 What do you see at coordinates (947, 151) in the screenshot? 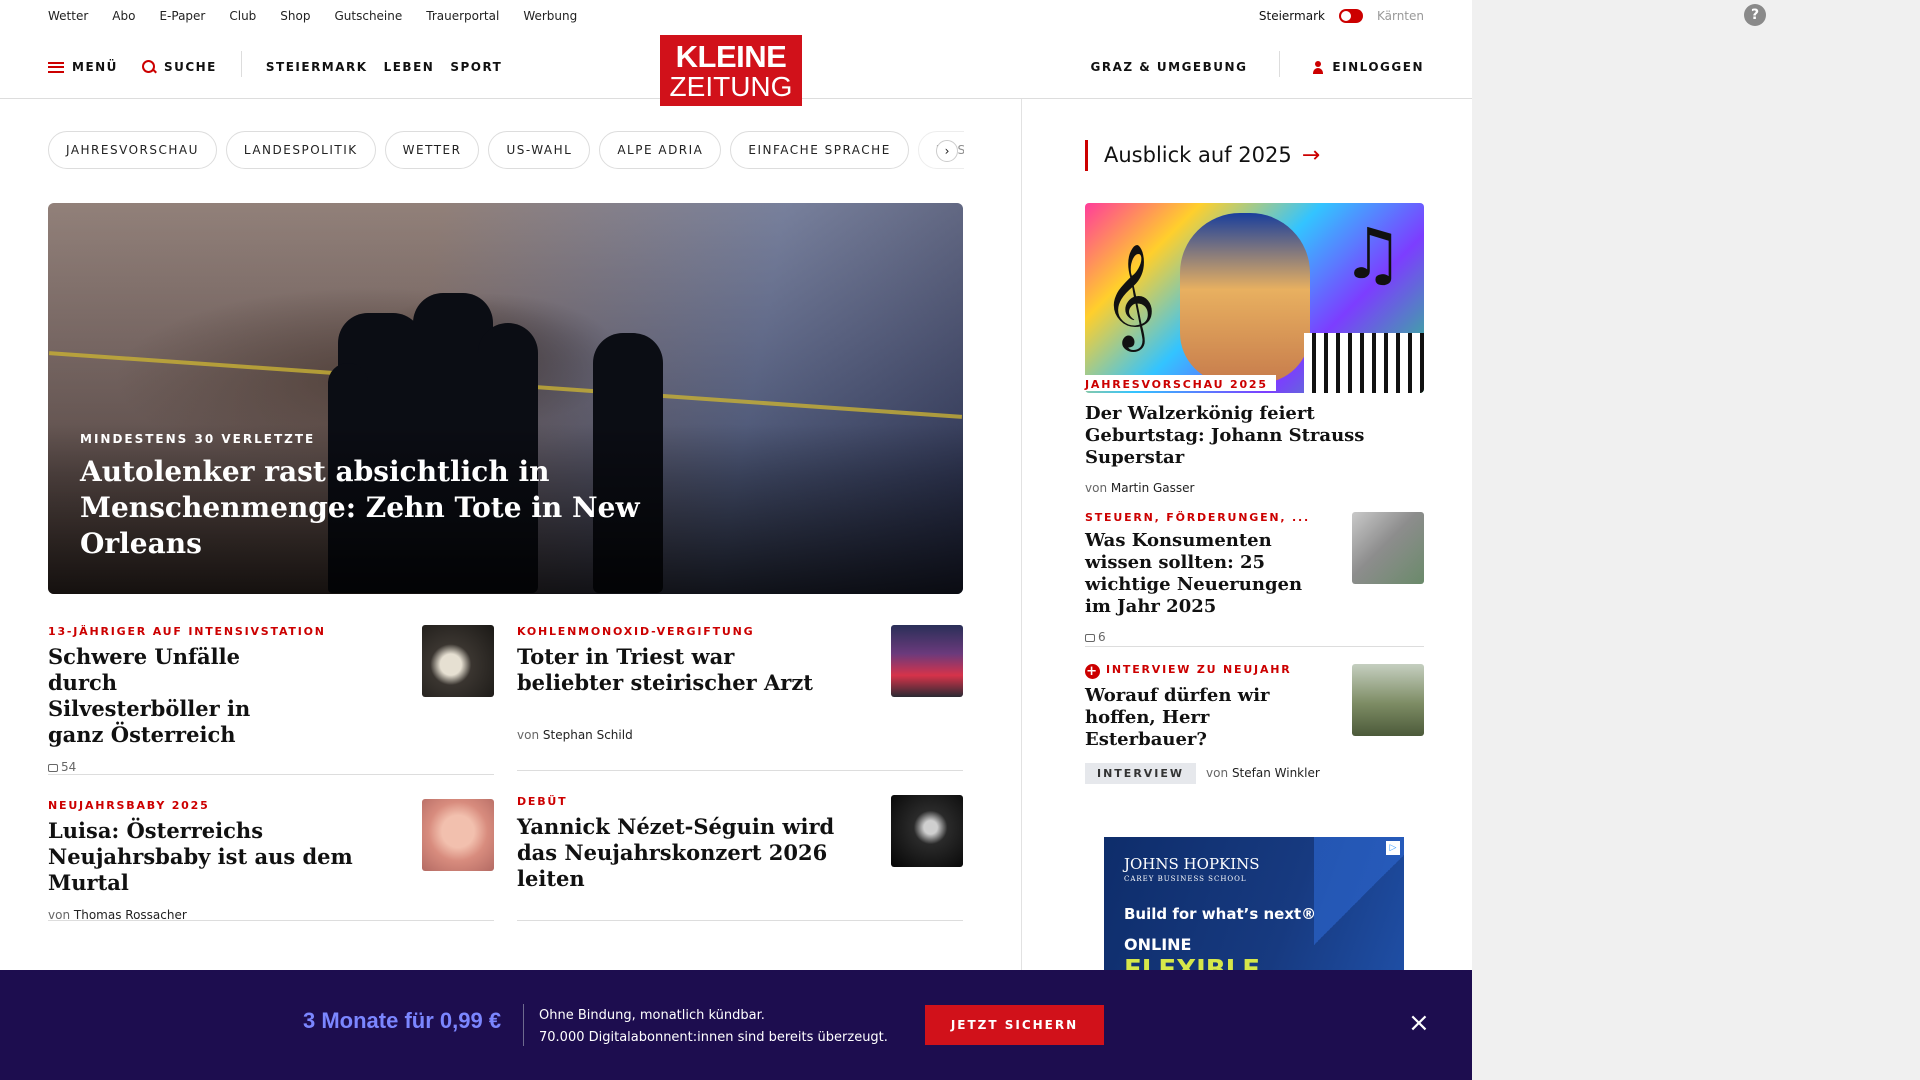
I see `pills-next-arrow-icon: ›` at bounding box center [947, 151].